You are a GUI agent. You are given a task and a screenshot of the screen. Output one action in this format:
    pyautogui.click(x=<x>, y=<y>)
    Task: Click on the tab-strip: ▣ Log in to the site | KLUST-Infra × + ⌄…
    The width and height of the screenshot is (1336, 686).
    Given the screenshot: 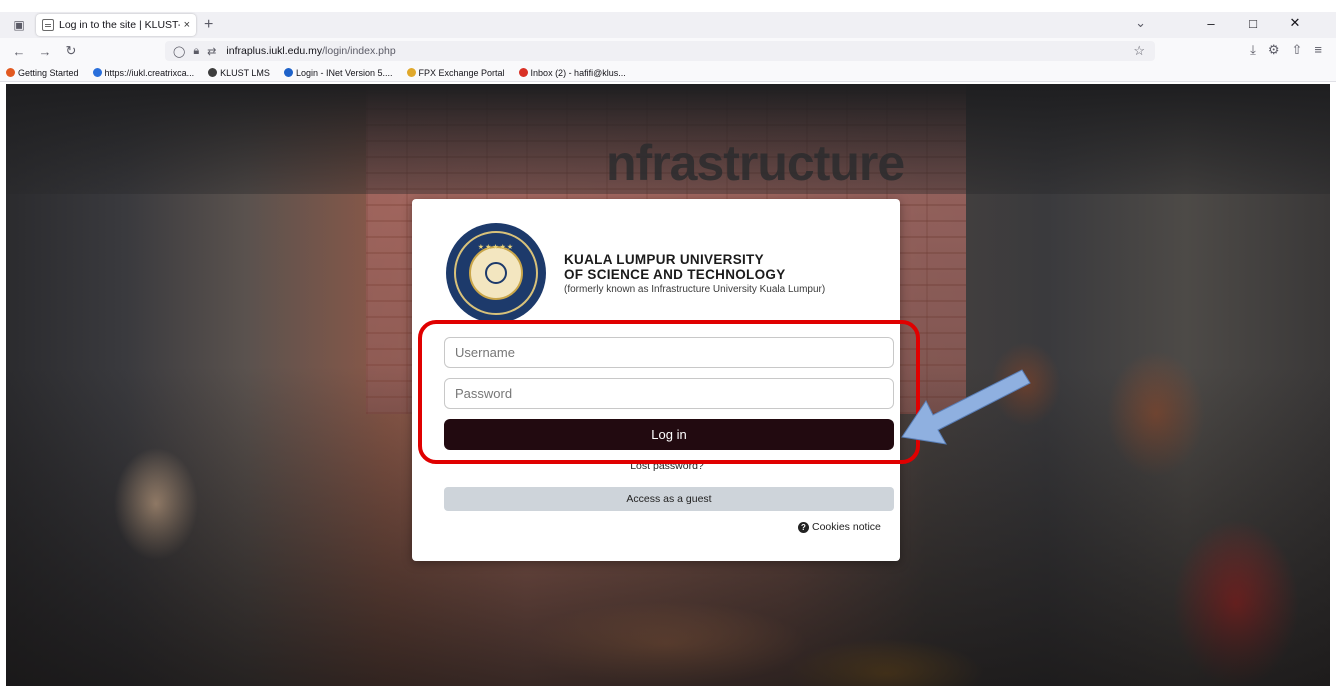 What is the action you would take?
    pyautogui.click(x=668, y=25)
    